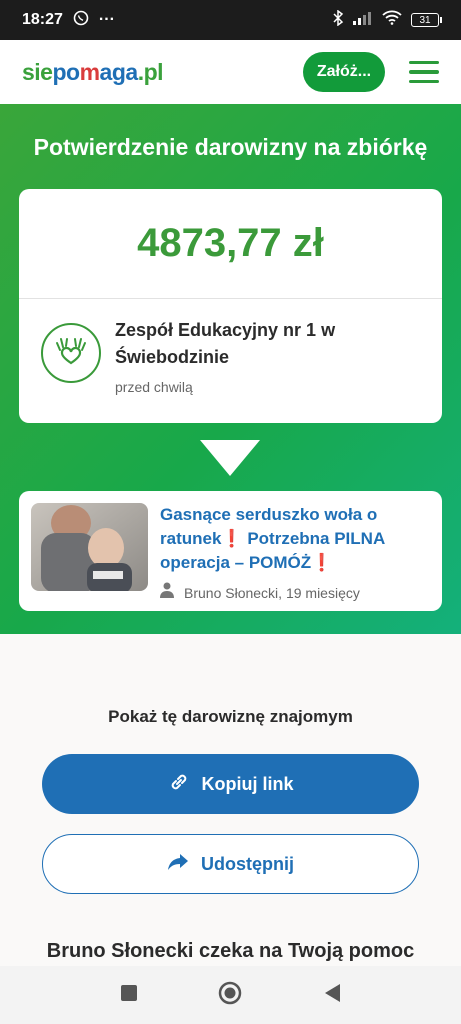 The image size is (461, 1024). I want to click on home-icon, so click(230, 995).